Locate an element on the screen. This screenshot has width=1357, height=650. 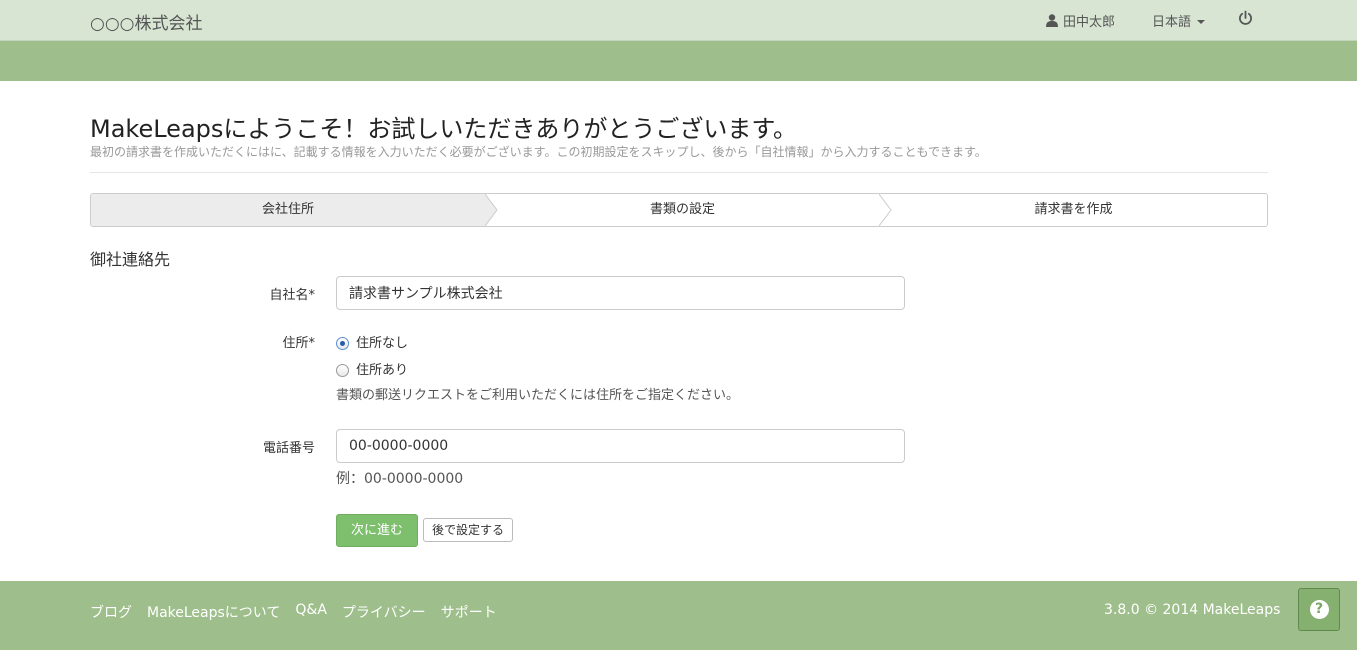
user-menu: 田中太郎 is located at coordinates (1080, 20).